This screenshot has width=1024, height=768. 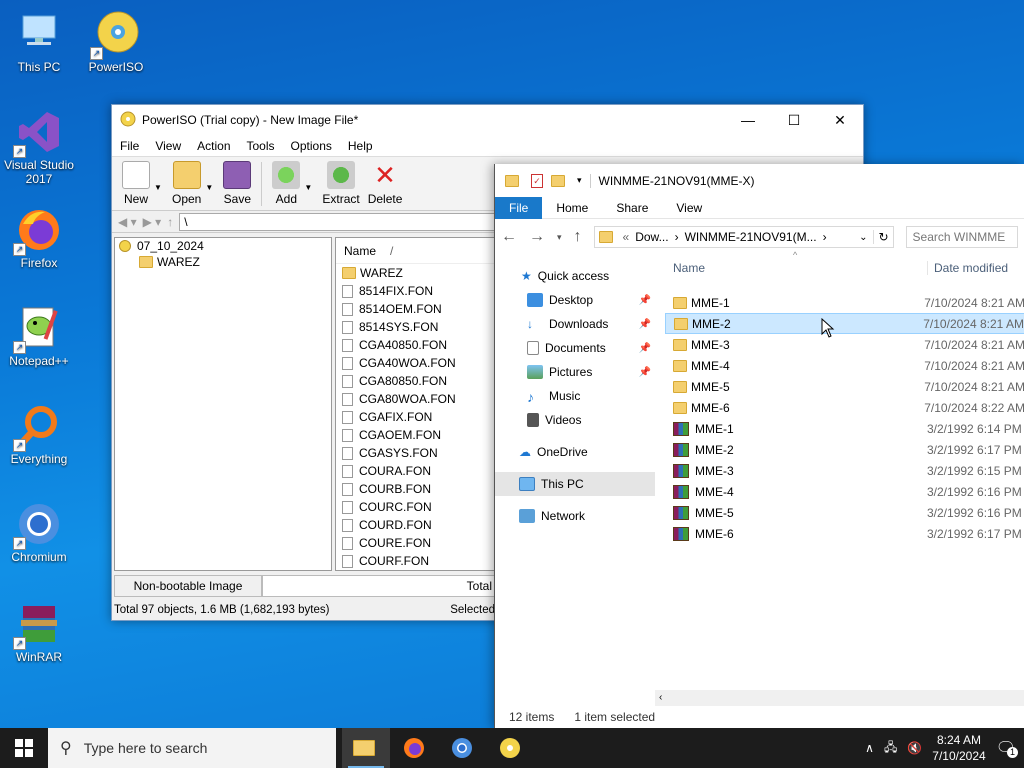 What do you see at coordinates (575, 300) in the screenshot?
I see `nav-desktop: Desktop 📌` at bounding box center [575, 300].